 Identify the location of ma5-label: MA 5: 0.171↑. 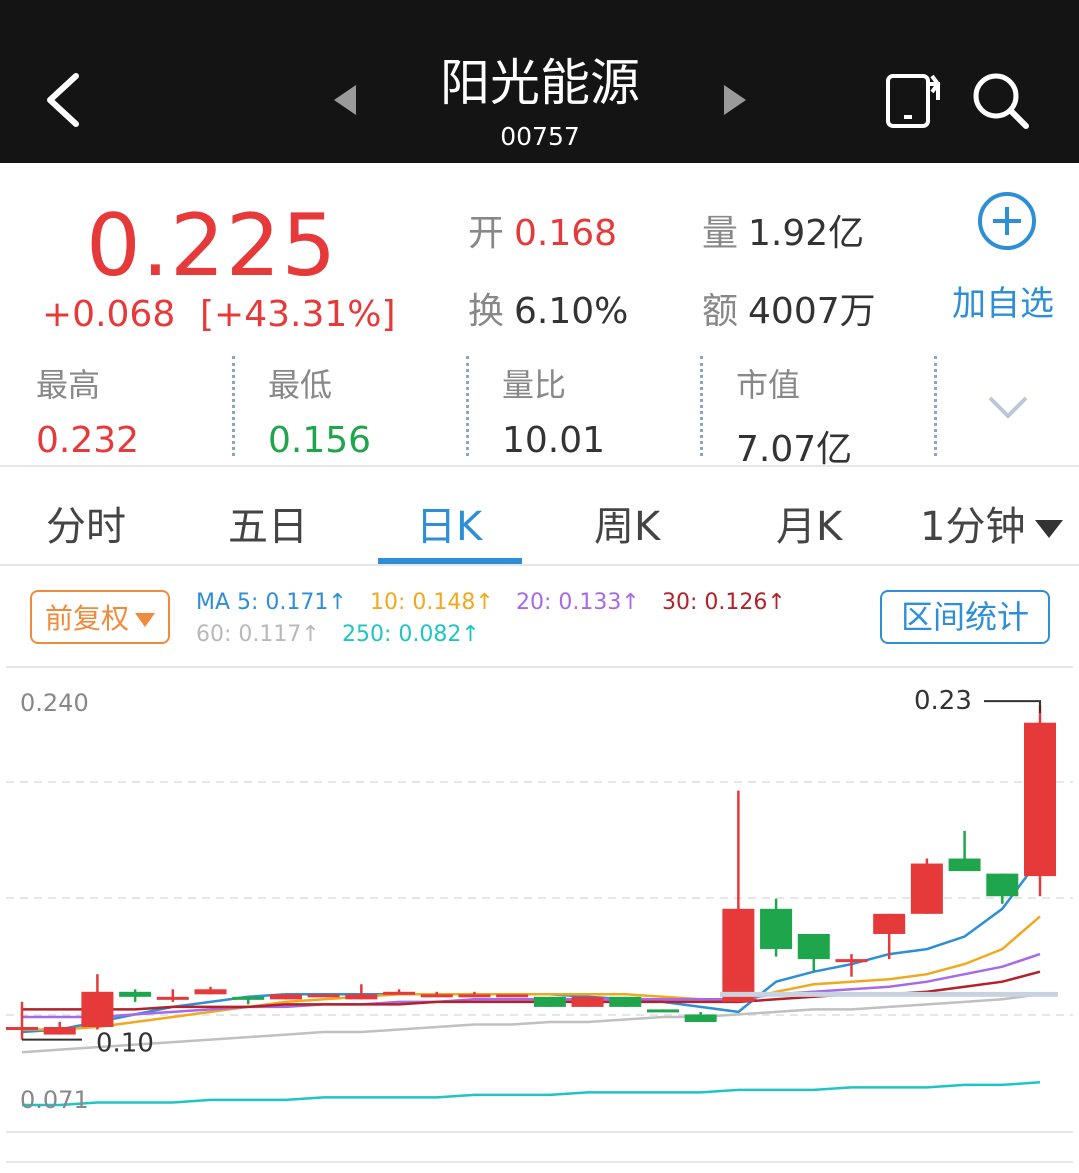
(271, 602).